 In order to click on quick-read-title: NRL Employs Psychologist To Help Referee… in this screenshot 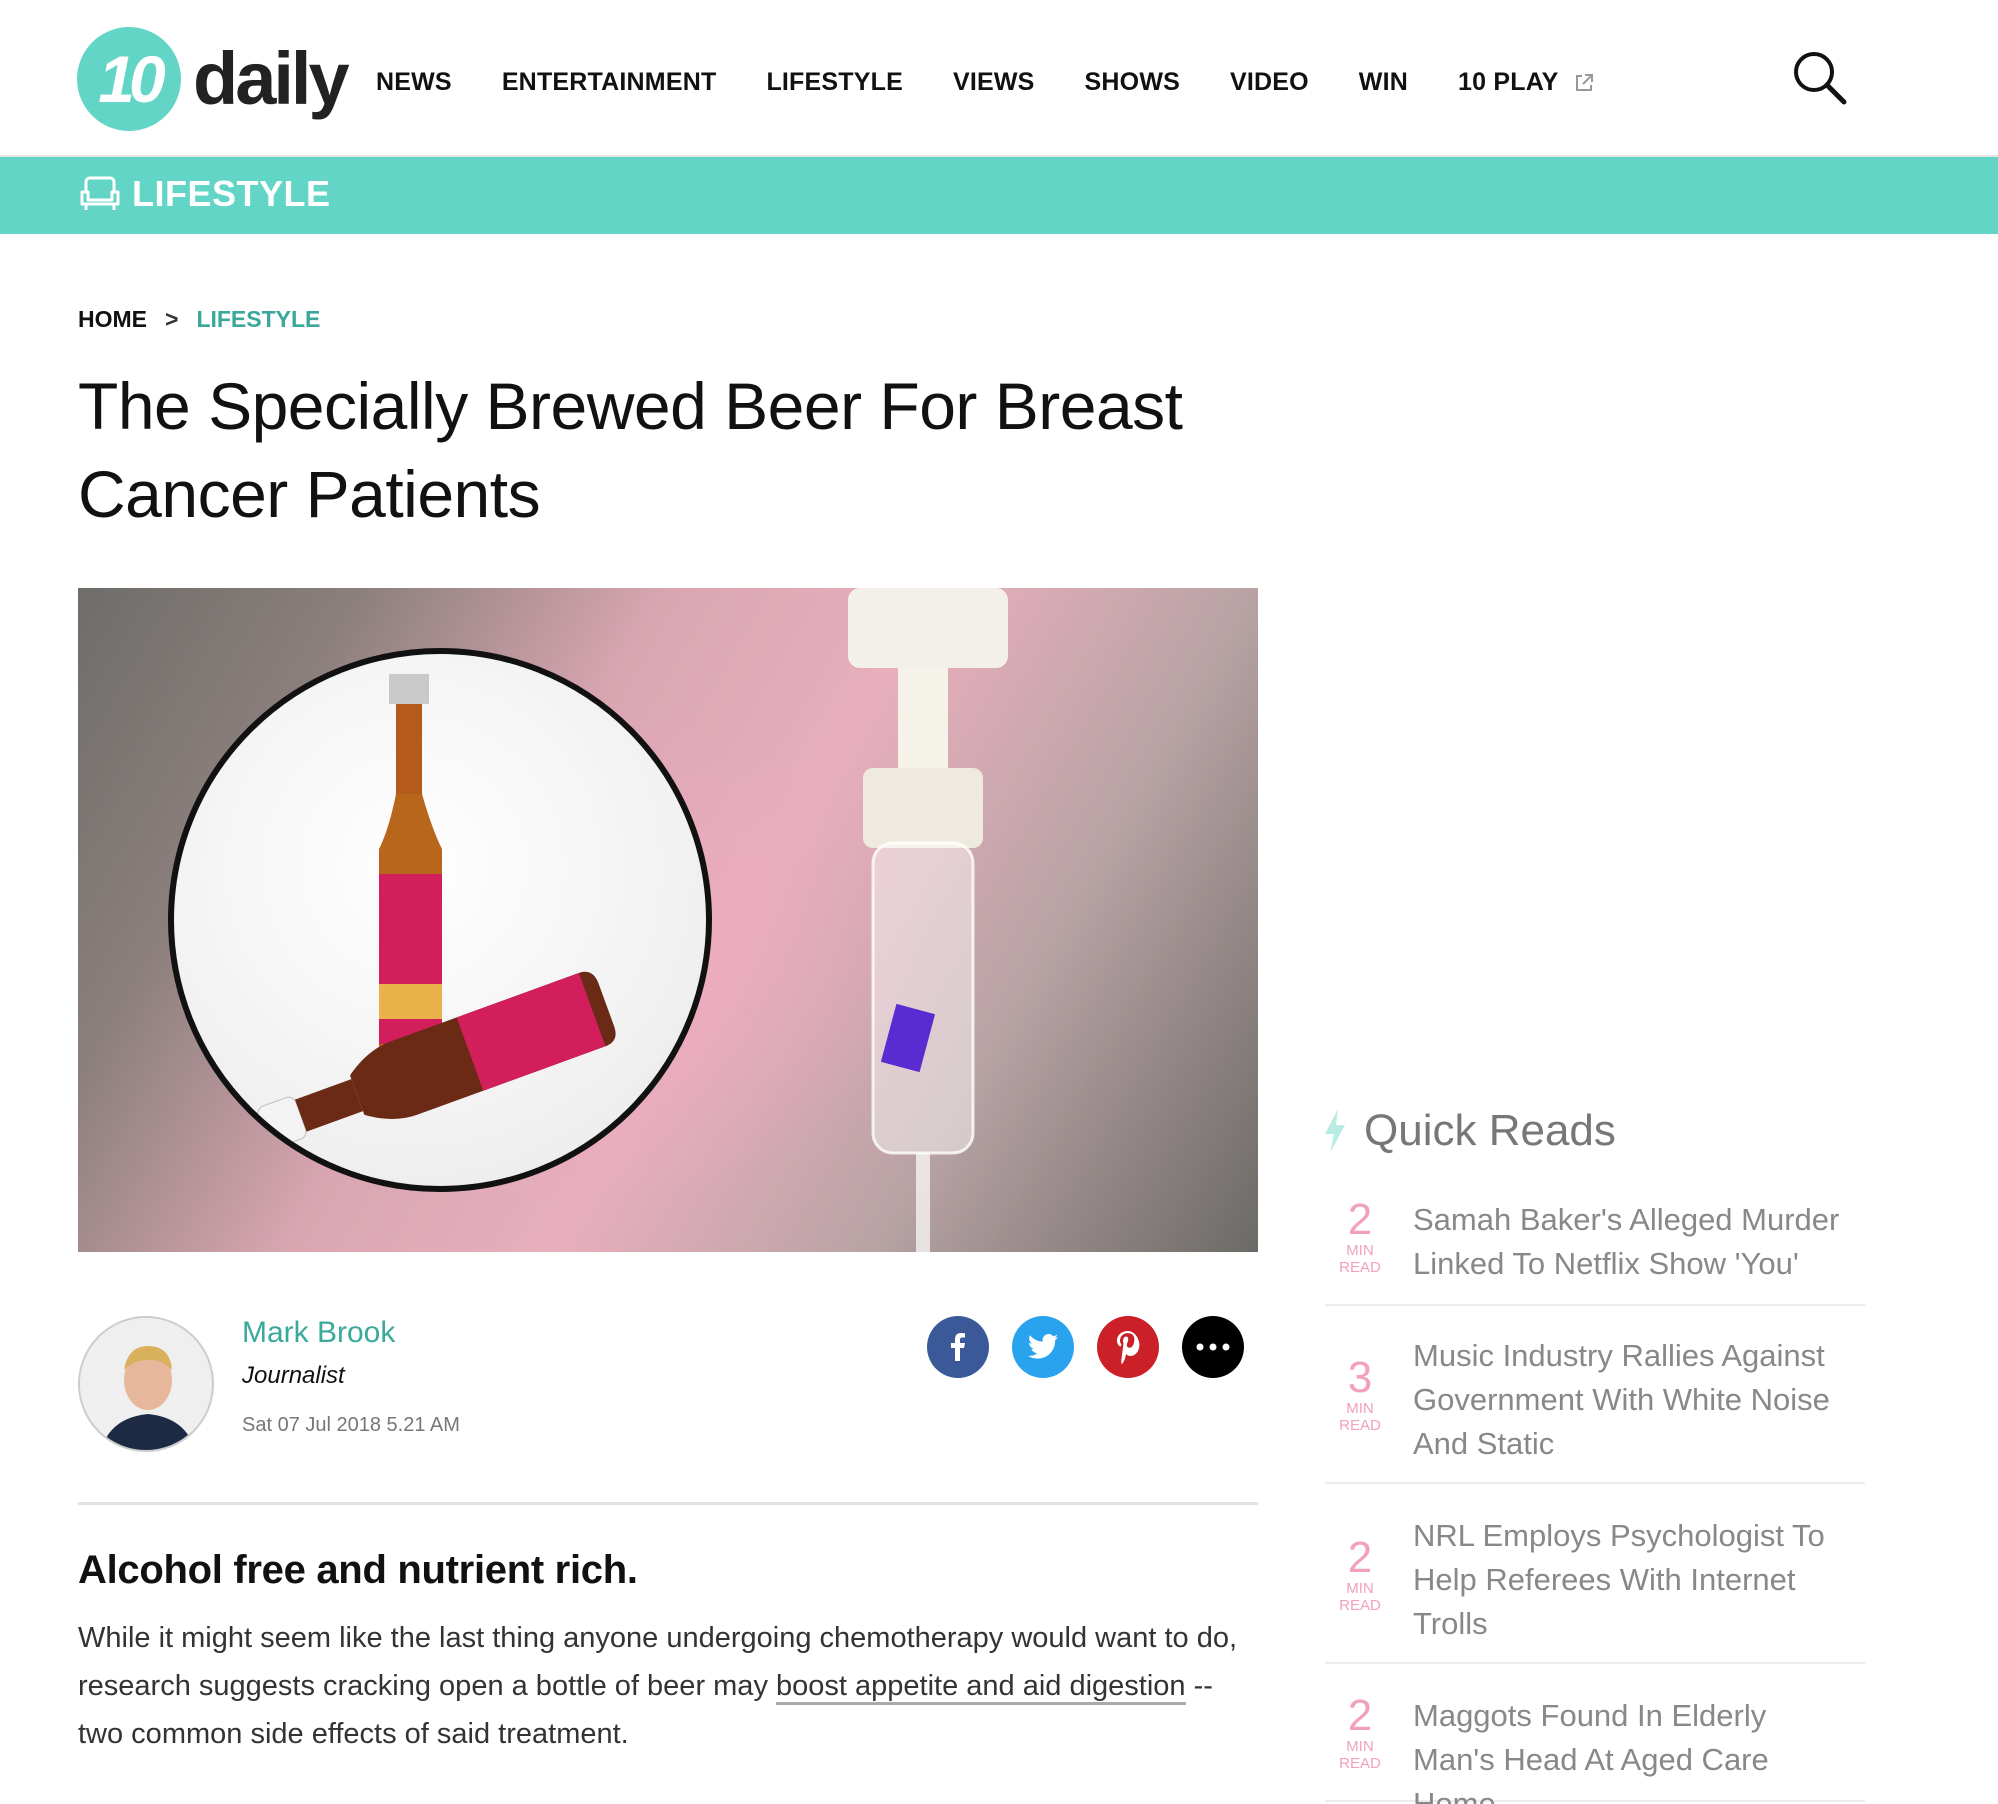, I will do `click(1619, 1579)`.